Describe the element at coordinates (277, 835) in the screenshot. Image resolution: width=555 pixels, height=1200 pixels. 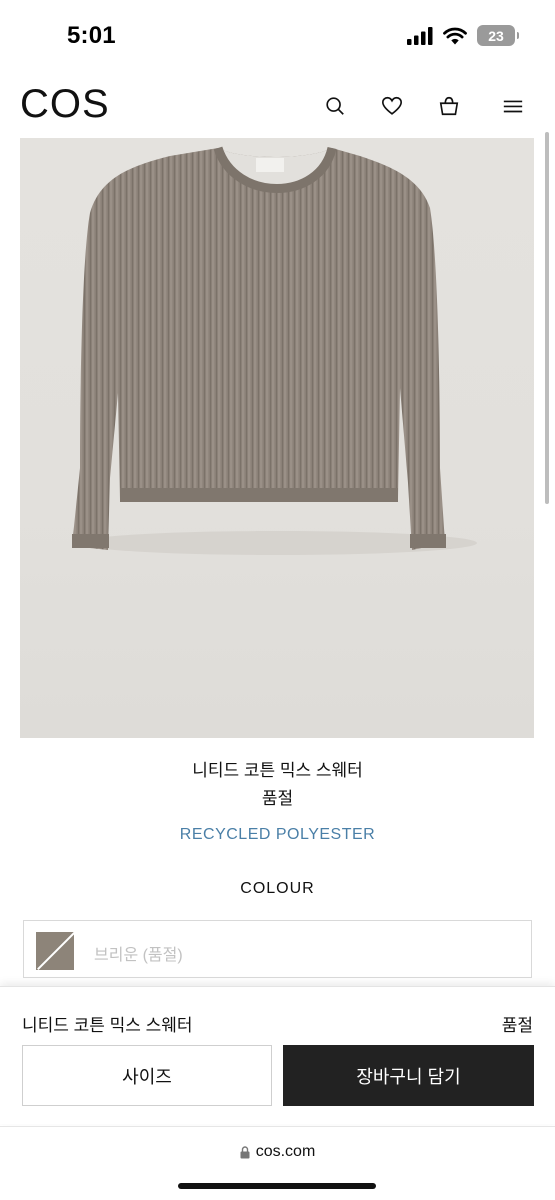
I see `material-link: RECYCLED POLYESTER` at that location.